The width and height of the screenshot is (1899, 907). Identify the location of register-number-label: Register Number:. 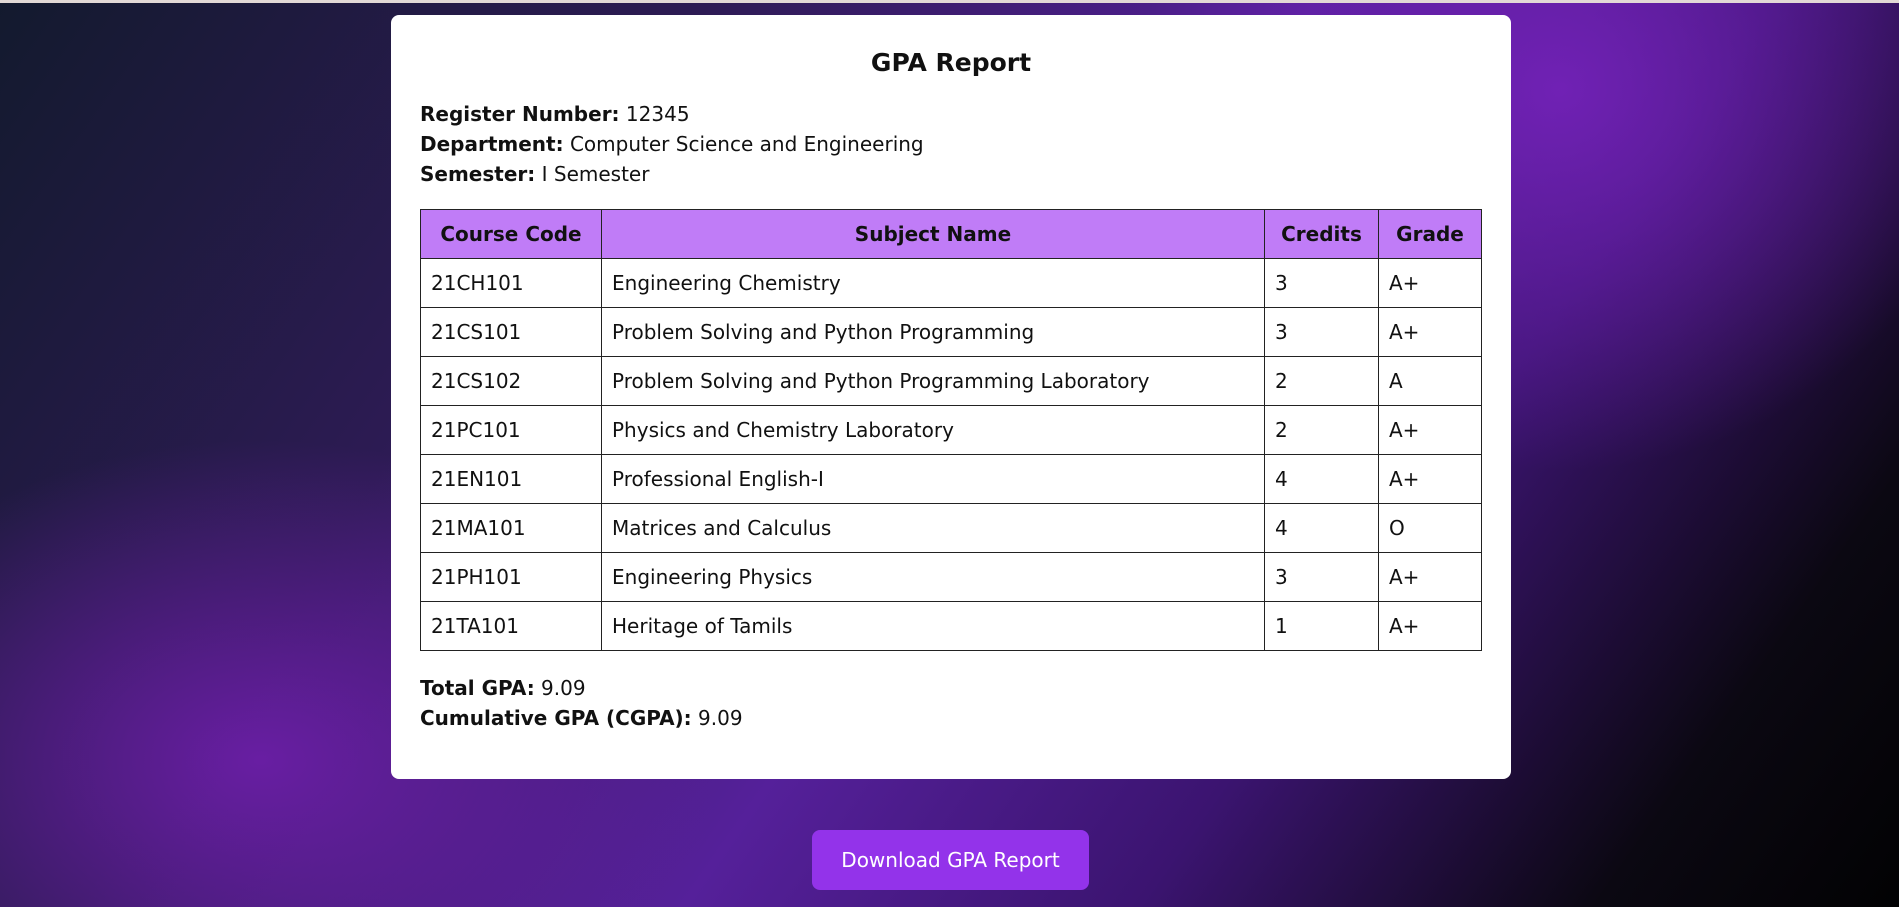
(520, 114).